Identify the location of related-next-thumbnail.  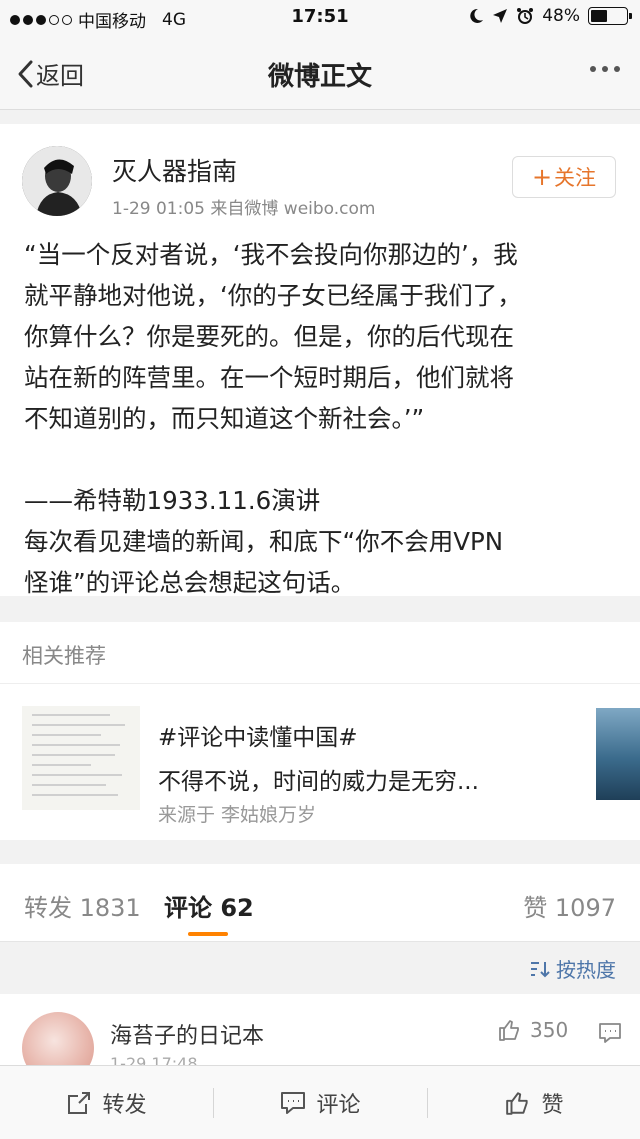
(618, 754).